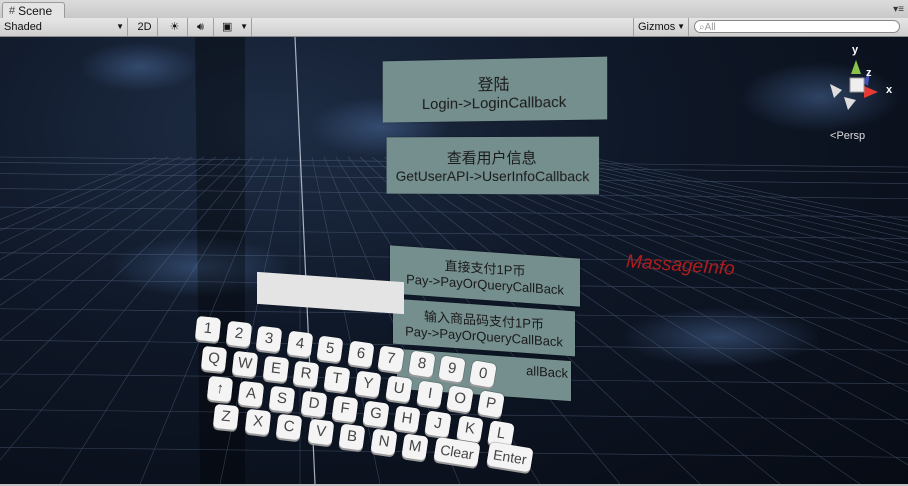 This screenshot has width=908, height=486. I want to click on sun-icon: ☀, so click(174, 27).